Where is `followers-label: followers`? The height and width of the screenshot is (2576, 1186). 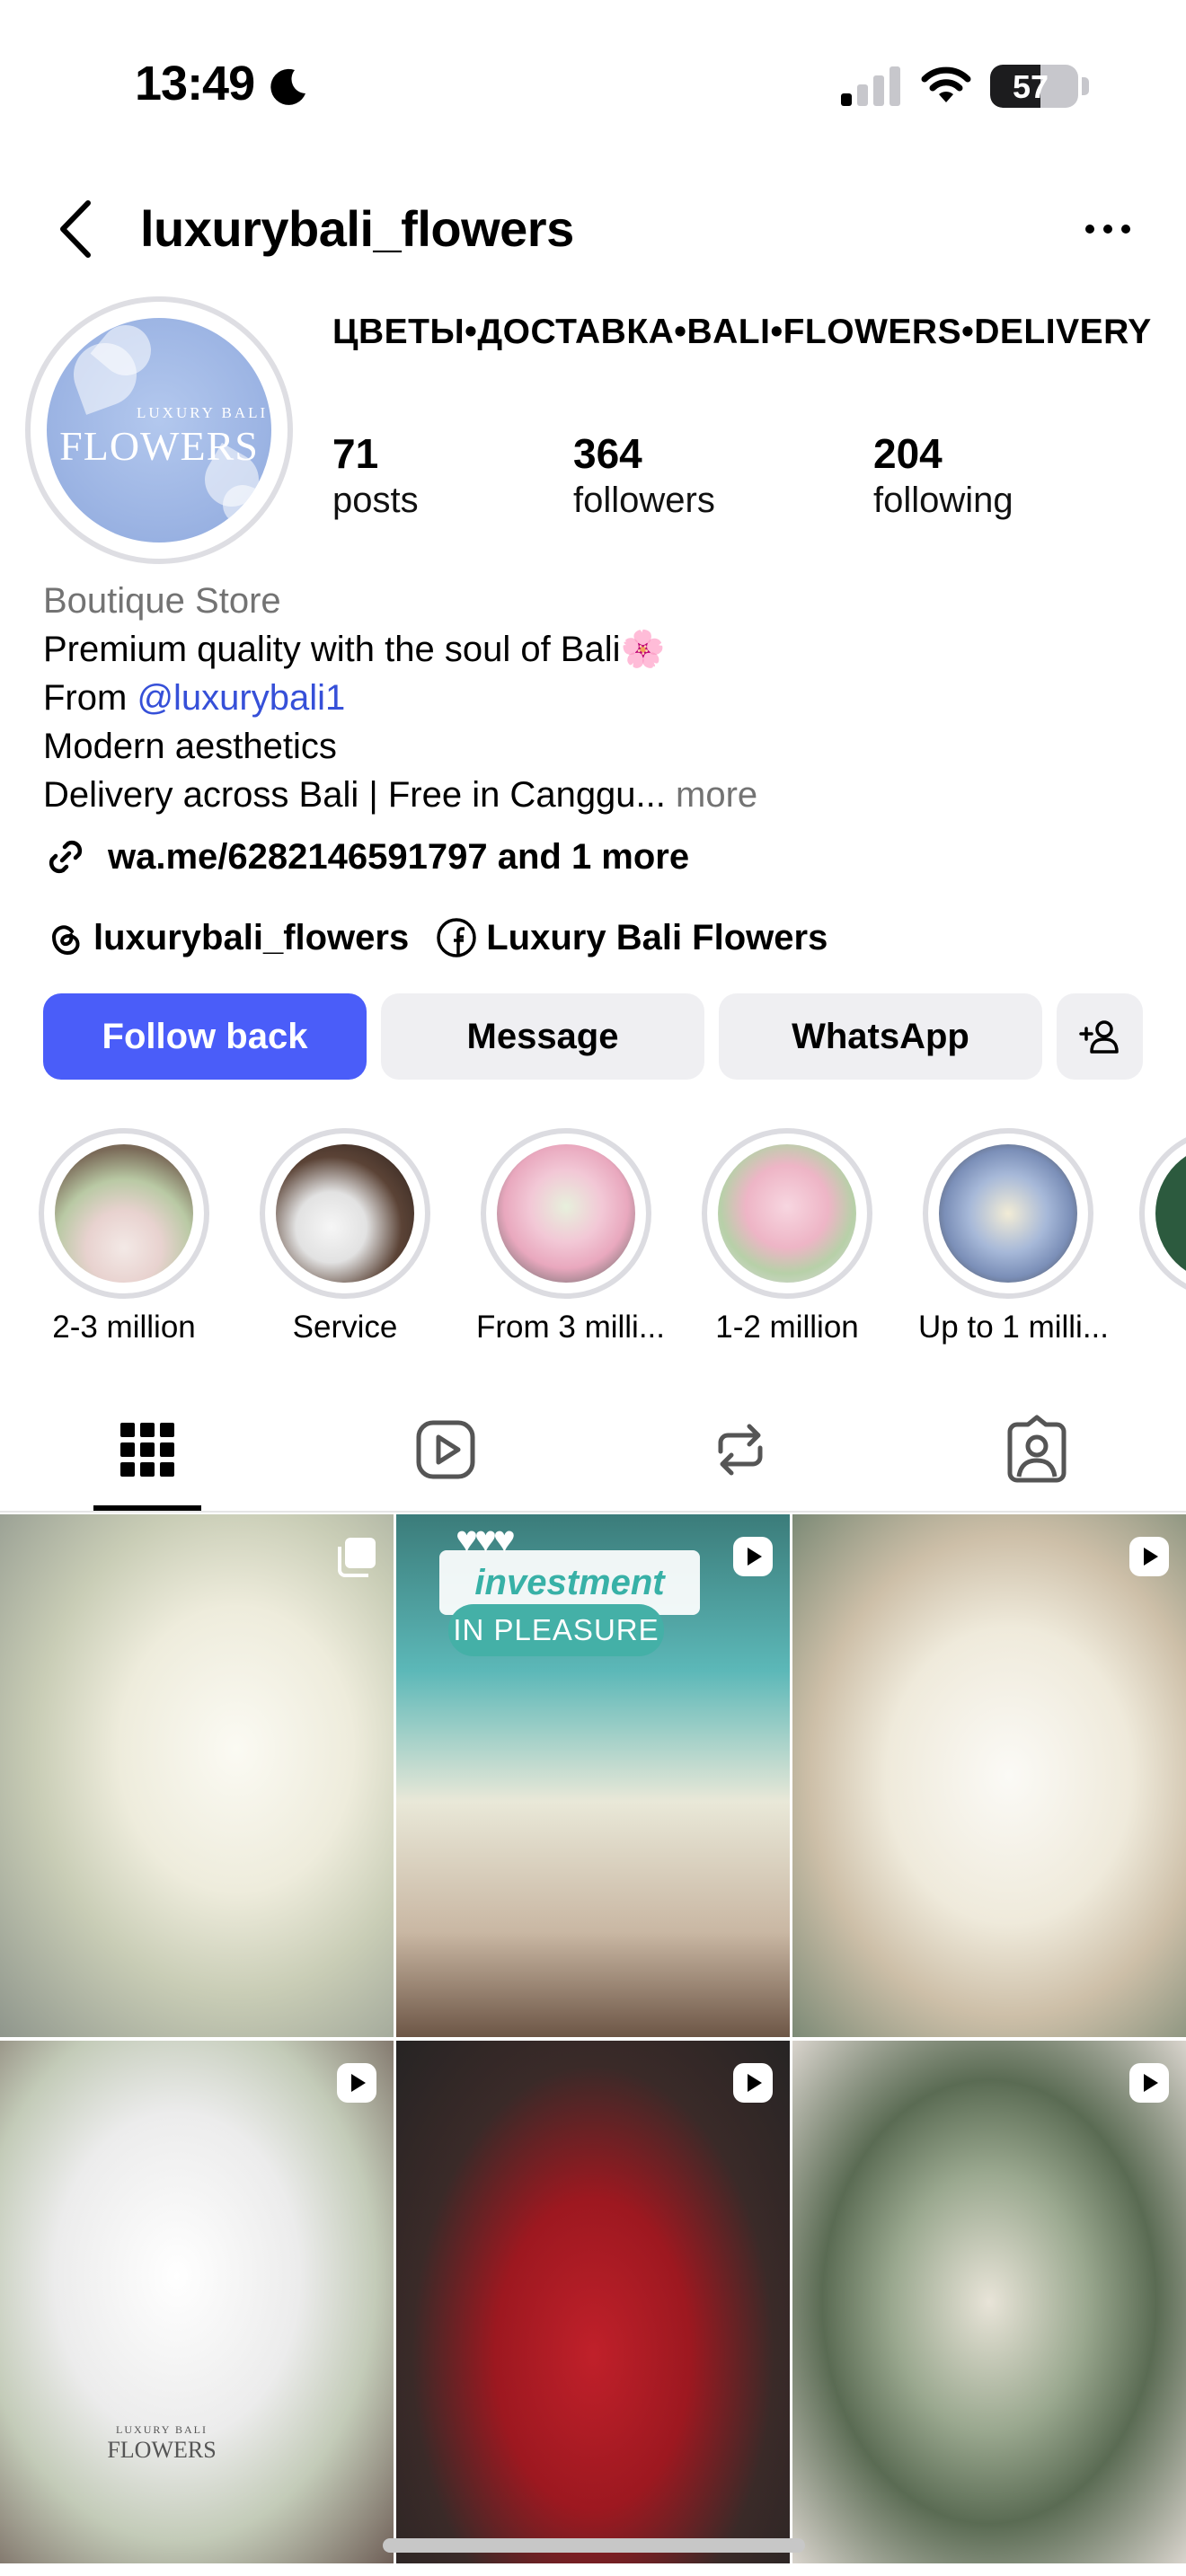
followers-label: followers is located at coordinates (644, 500).